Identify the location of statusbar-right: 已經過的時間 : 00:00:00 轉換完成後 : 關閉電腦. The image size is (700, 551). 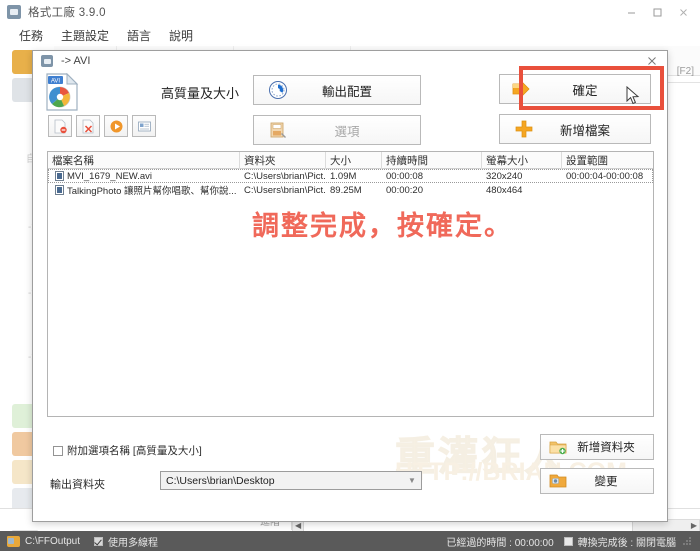
(569, 541).